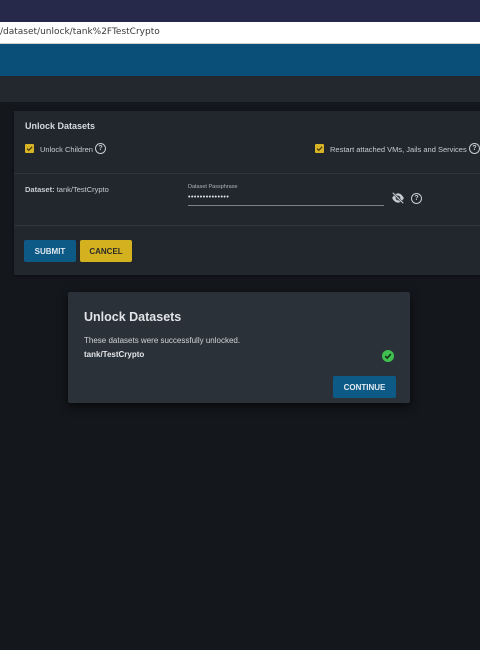 The width and height of the screenshot is (480, 650). Describe the element at coordinates (60, 126) in the screenshot. I see `card-title: Unlock Datasets` at that location.